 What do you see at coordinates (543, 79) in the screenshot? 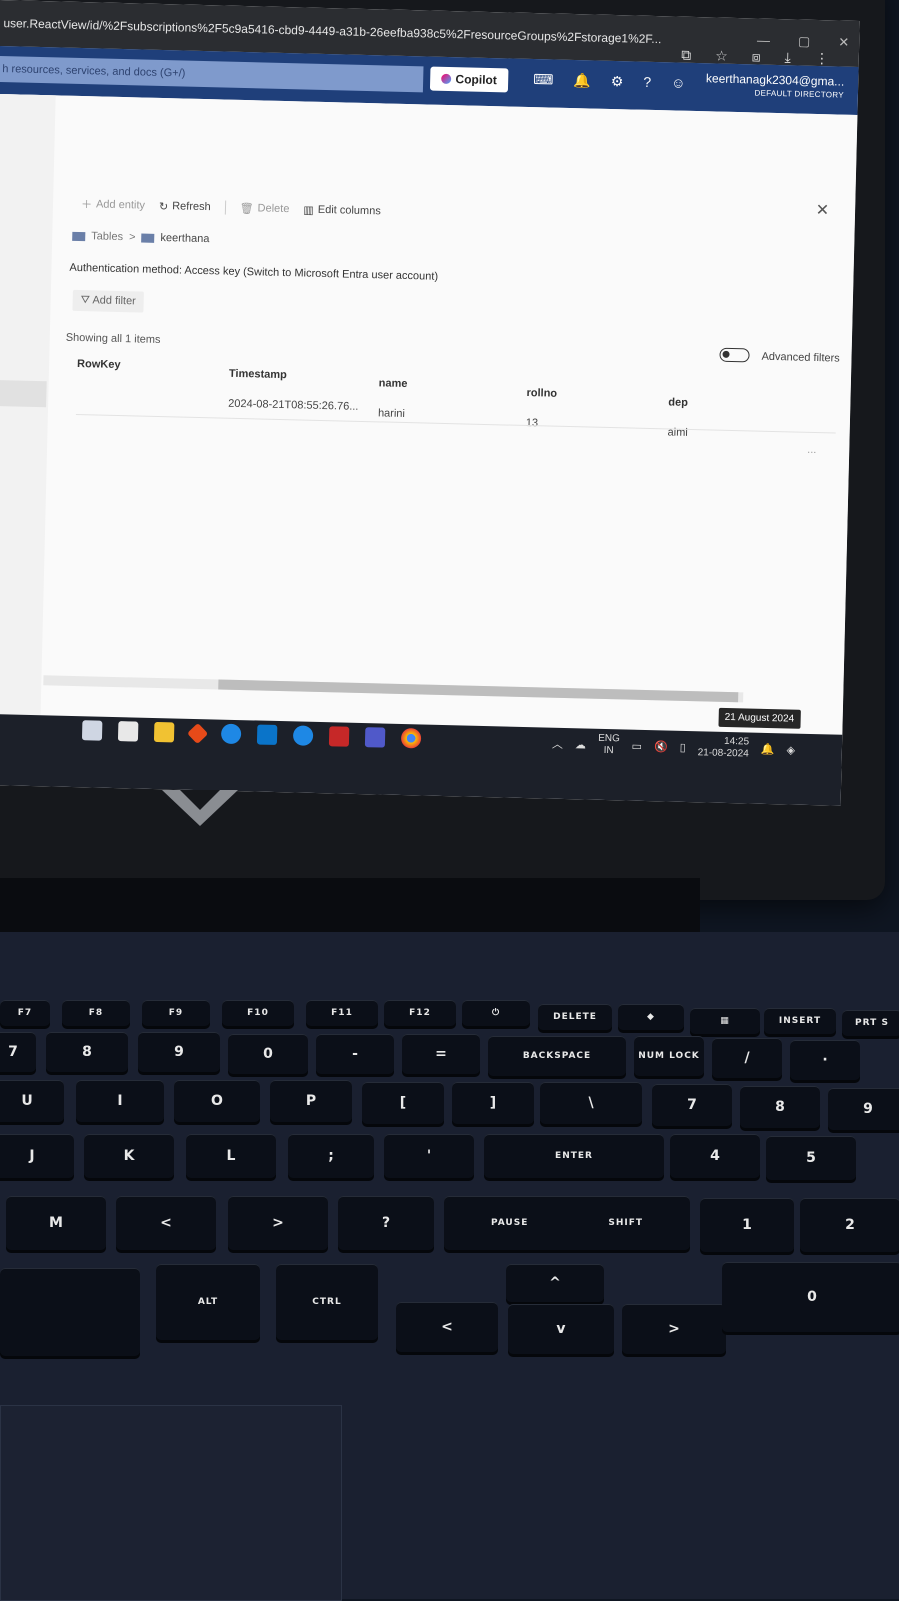
I see `cloud-shell-icon: ⌨` at bounding box center [543, 79].